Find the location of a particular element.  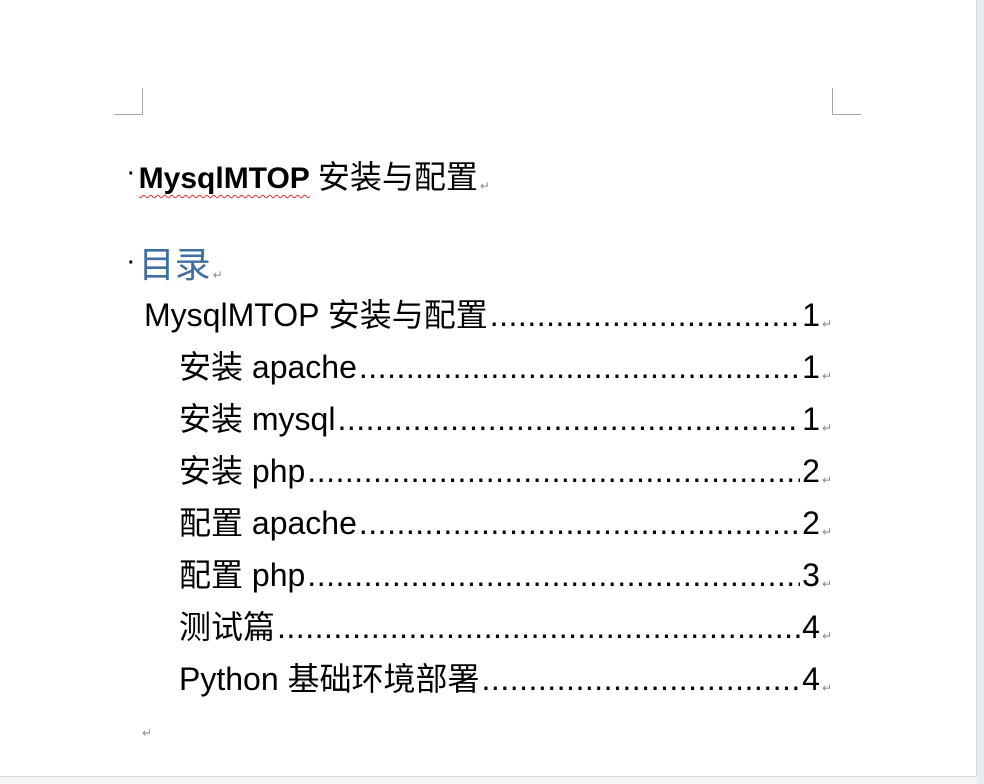

toc-entry-label: 配置 php is located at coordinates (242, 575).